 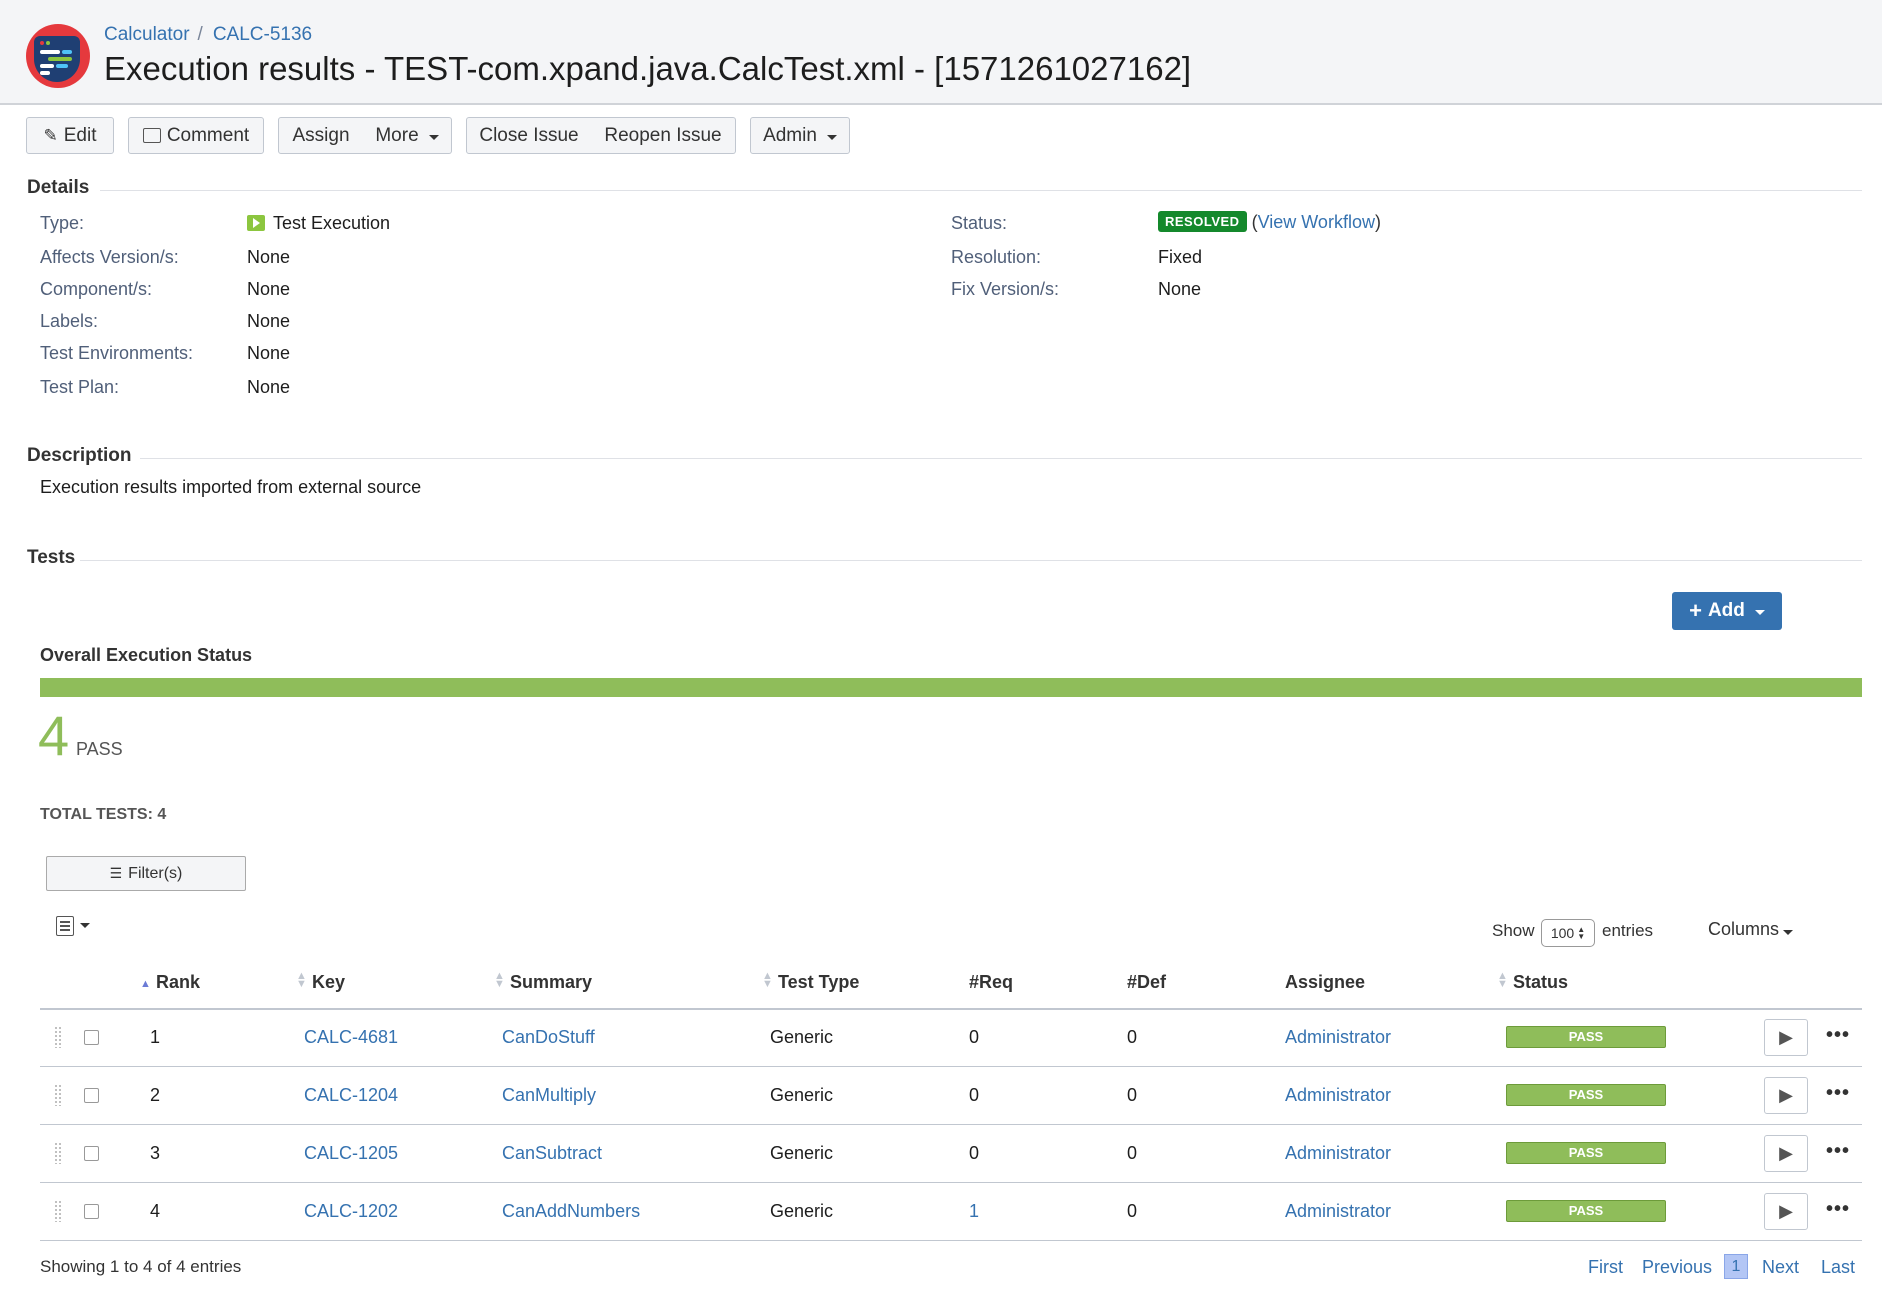 What do you see at coordinates (58, 187) in the screenshot?
I see `details-heading: Details` at bounding box center [58, 187].